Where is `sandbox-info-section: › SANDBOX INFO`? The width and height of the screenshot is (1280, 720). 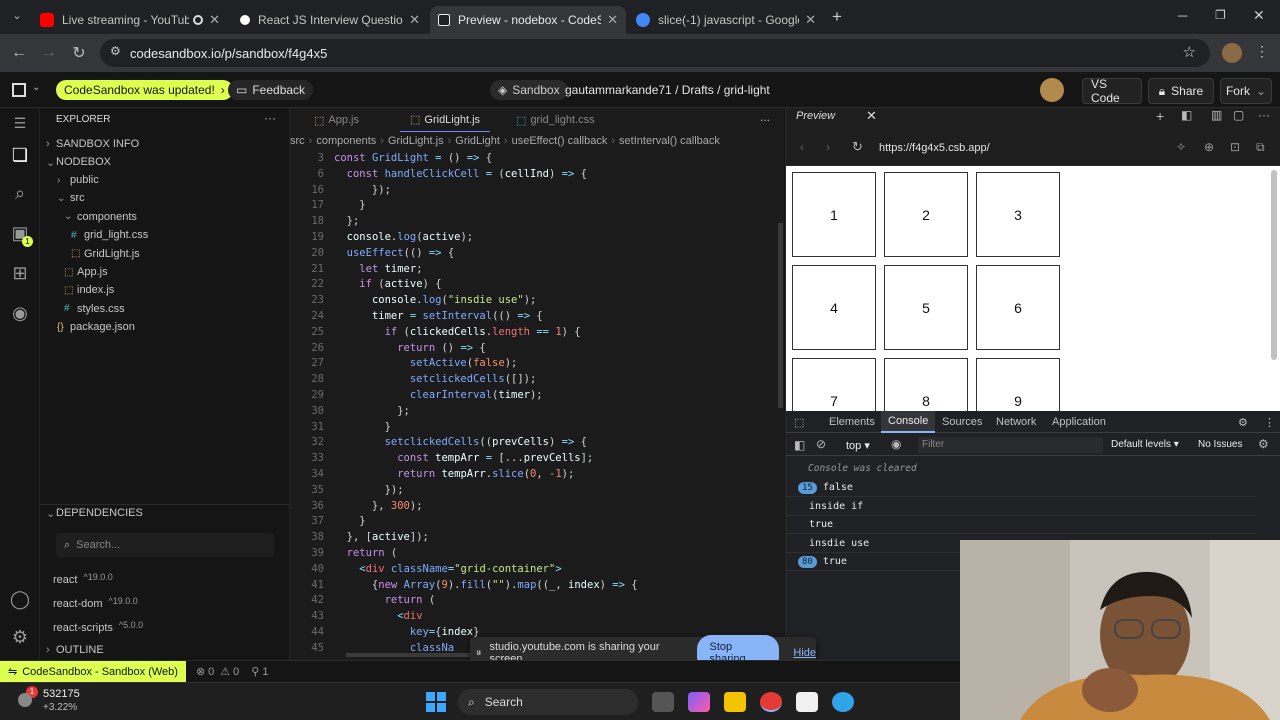 sandbox-info-section: › SANDBOX INFO is located at coordinates (92, 144).